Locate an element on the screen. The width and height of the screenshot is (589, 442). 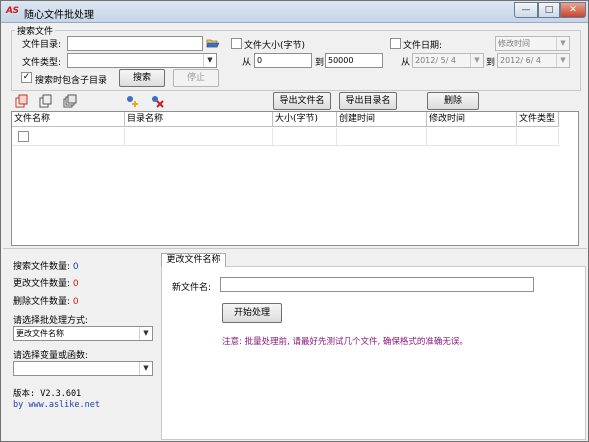
date-from-label: 从 is located at coordinates (406, 63).